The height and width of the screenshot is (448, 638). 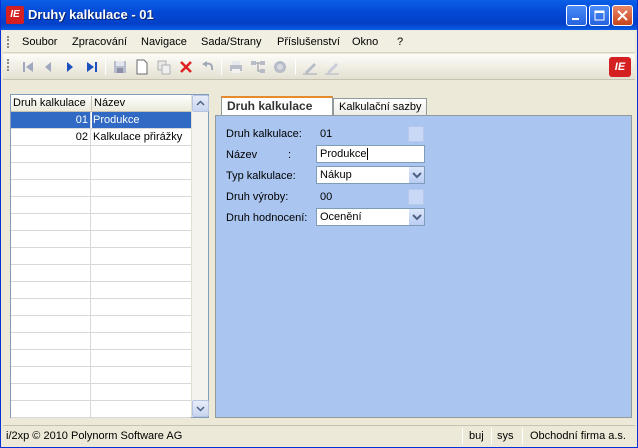 I want to click on save-button, so click(x=120, y=67).